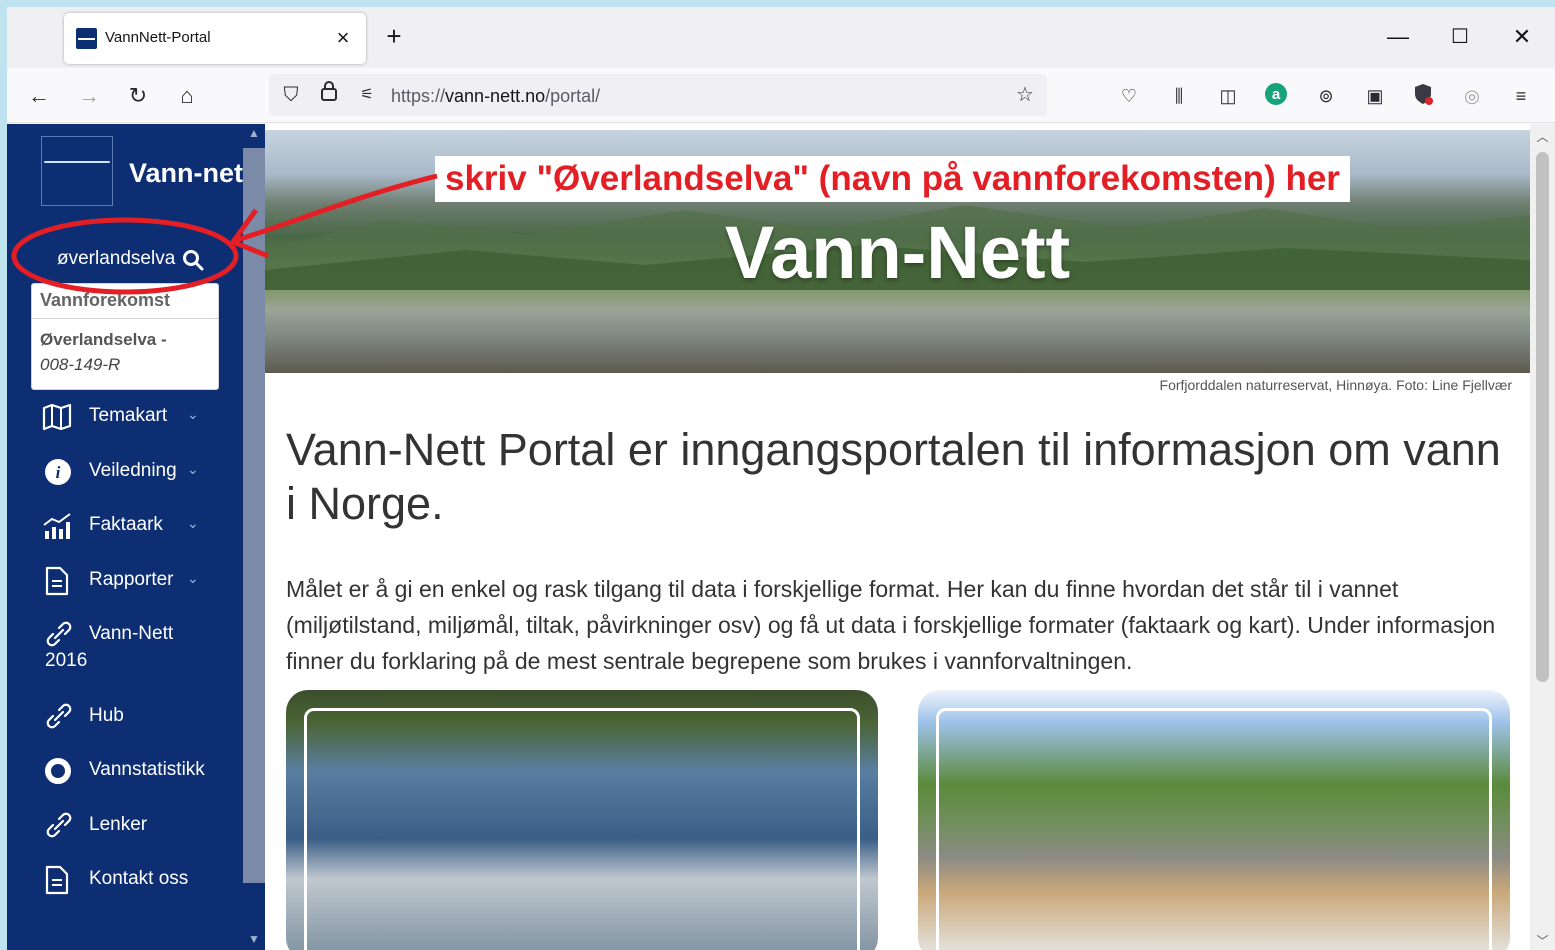  I want to click on sidebar-item-veiledning: i Veiledning ⌄, so click(141, 473).